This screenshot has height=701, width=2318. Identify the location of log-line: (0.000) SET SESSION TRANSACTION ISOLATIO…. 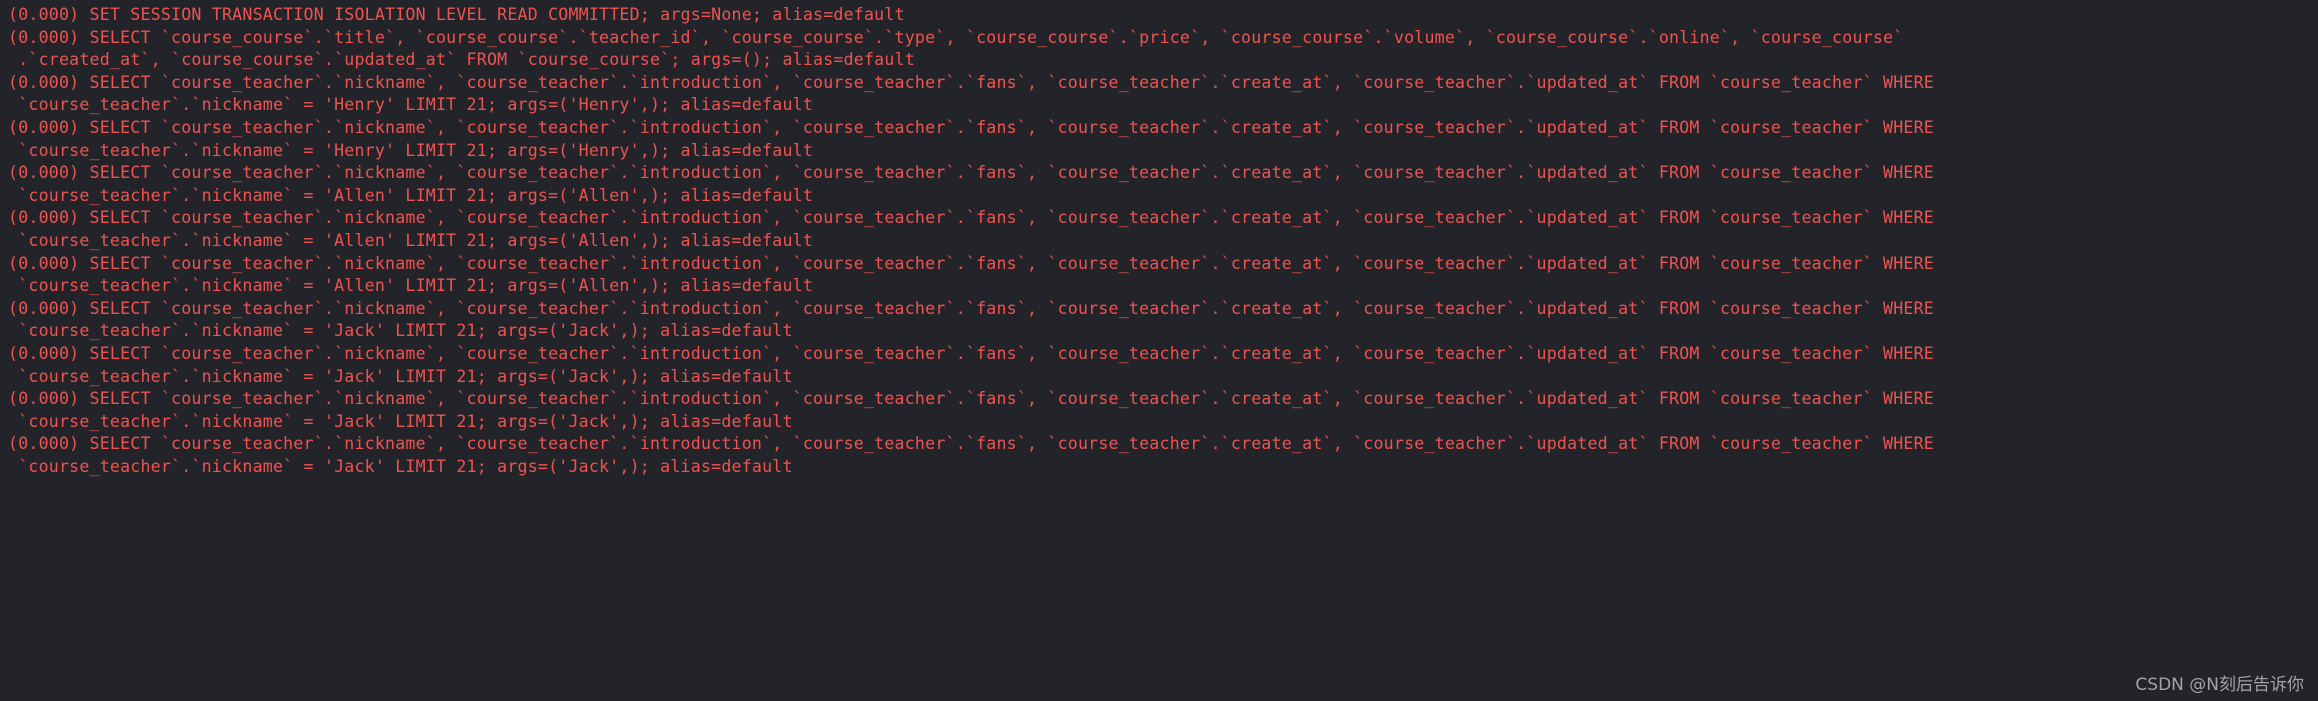
(456, 14).